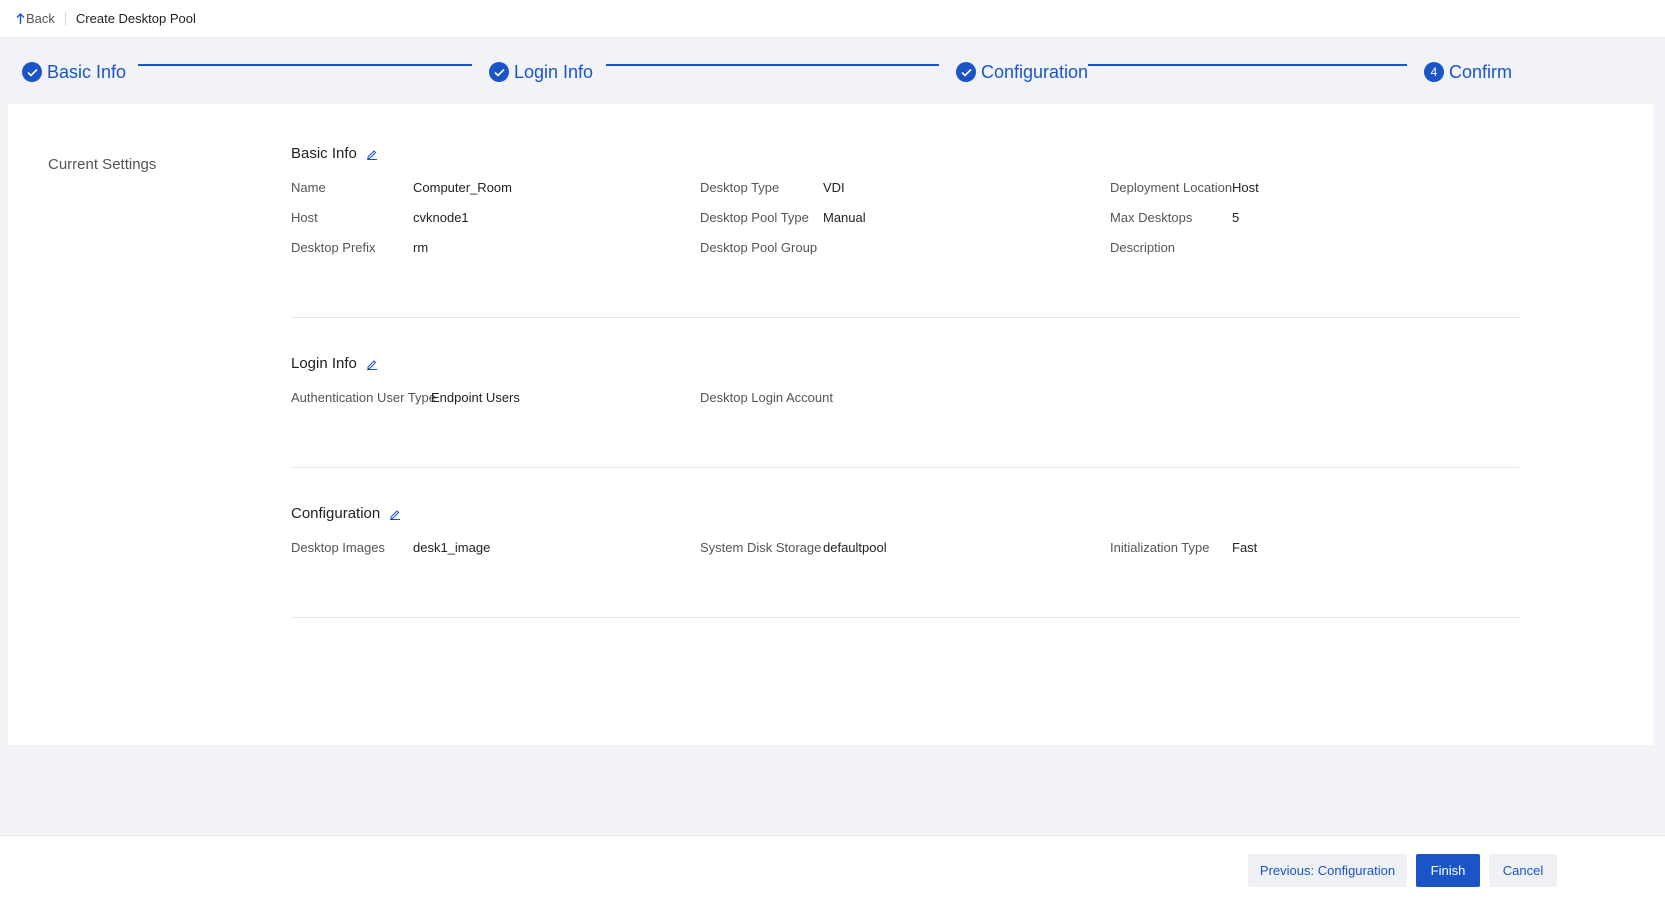  I want to click on step-configuration: Configuration, so click(1022, 72).